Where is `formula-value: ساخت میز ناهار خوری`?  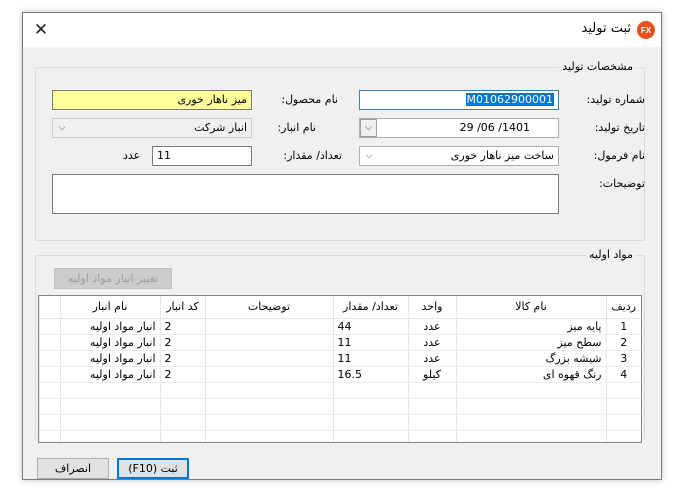 formula-value: ساخت میز ناهار خوری is located at coordinates (502, 155).